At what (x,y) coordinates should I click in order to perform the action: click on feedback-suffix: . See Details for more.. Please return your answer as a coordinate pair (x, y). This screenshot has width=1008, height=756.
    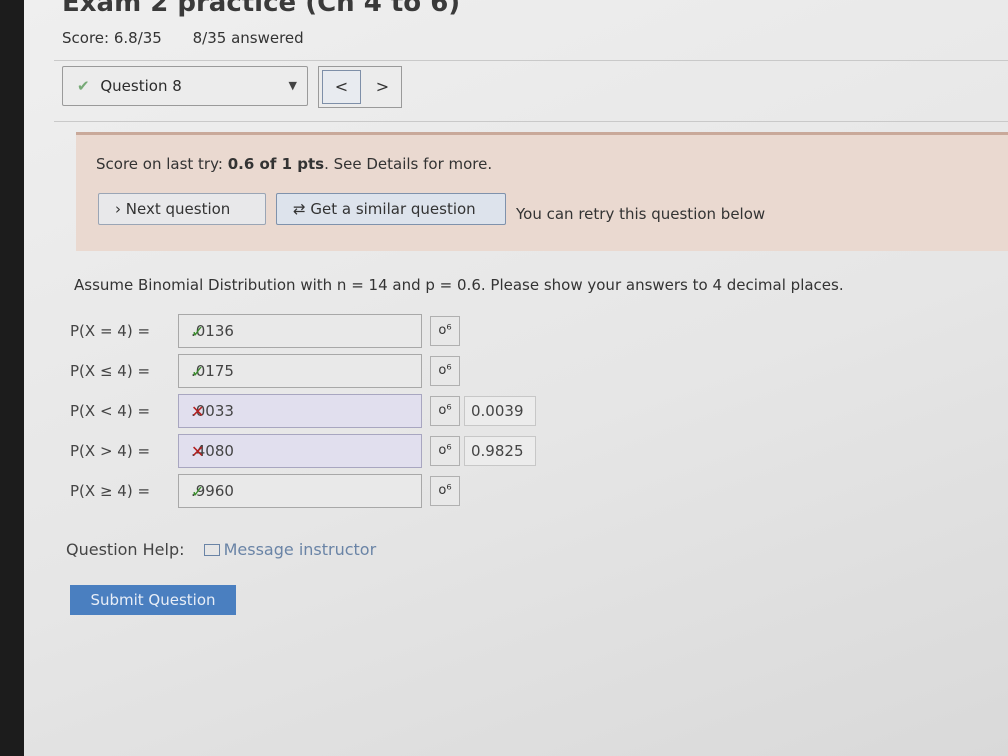
    Looking at the image, I should click on (408, 164).